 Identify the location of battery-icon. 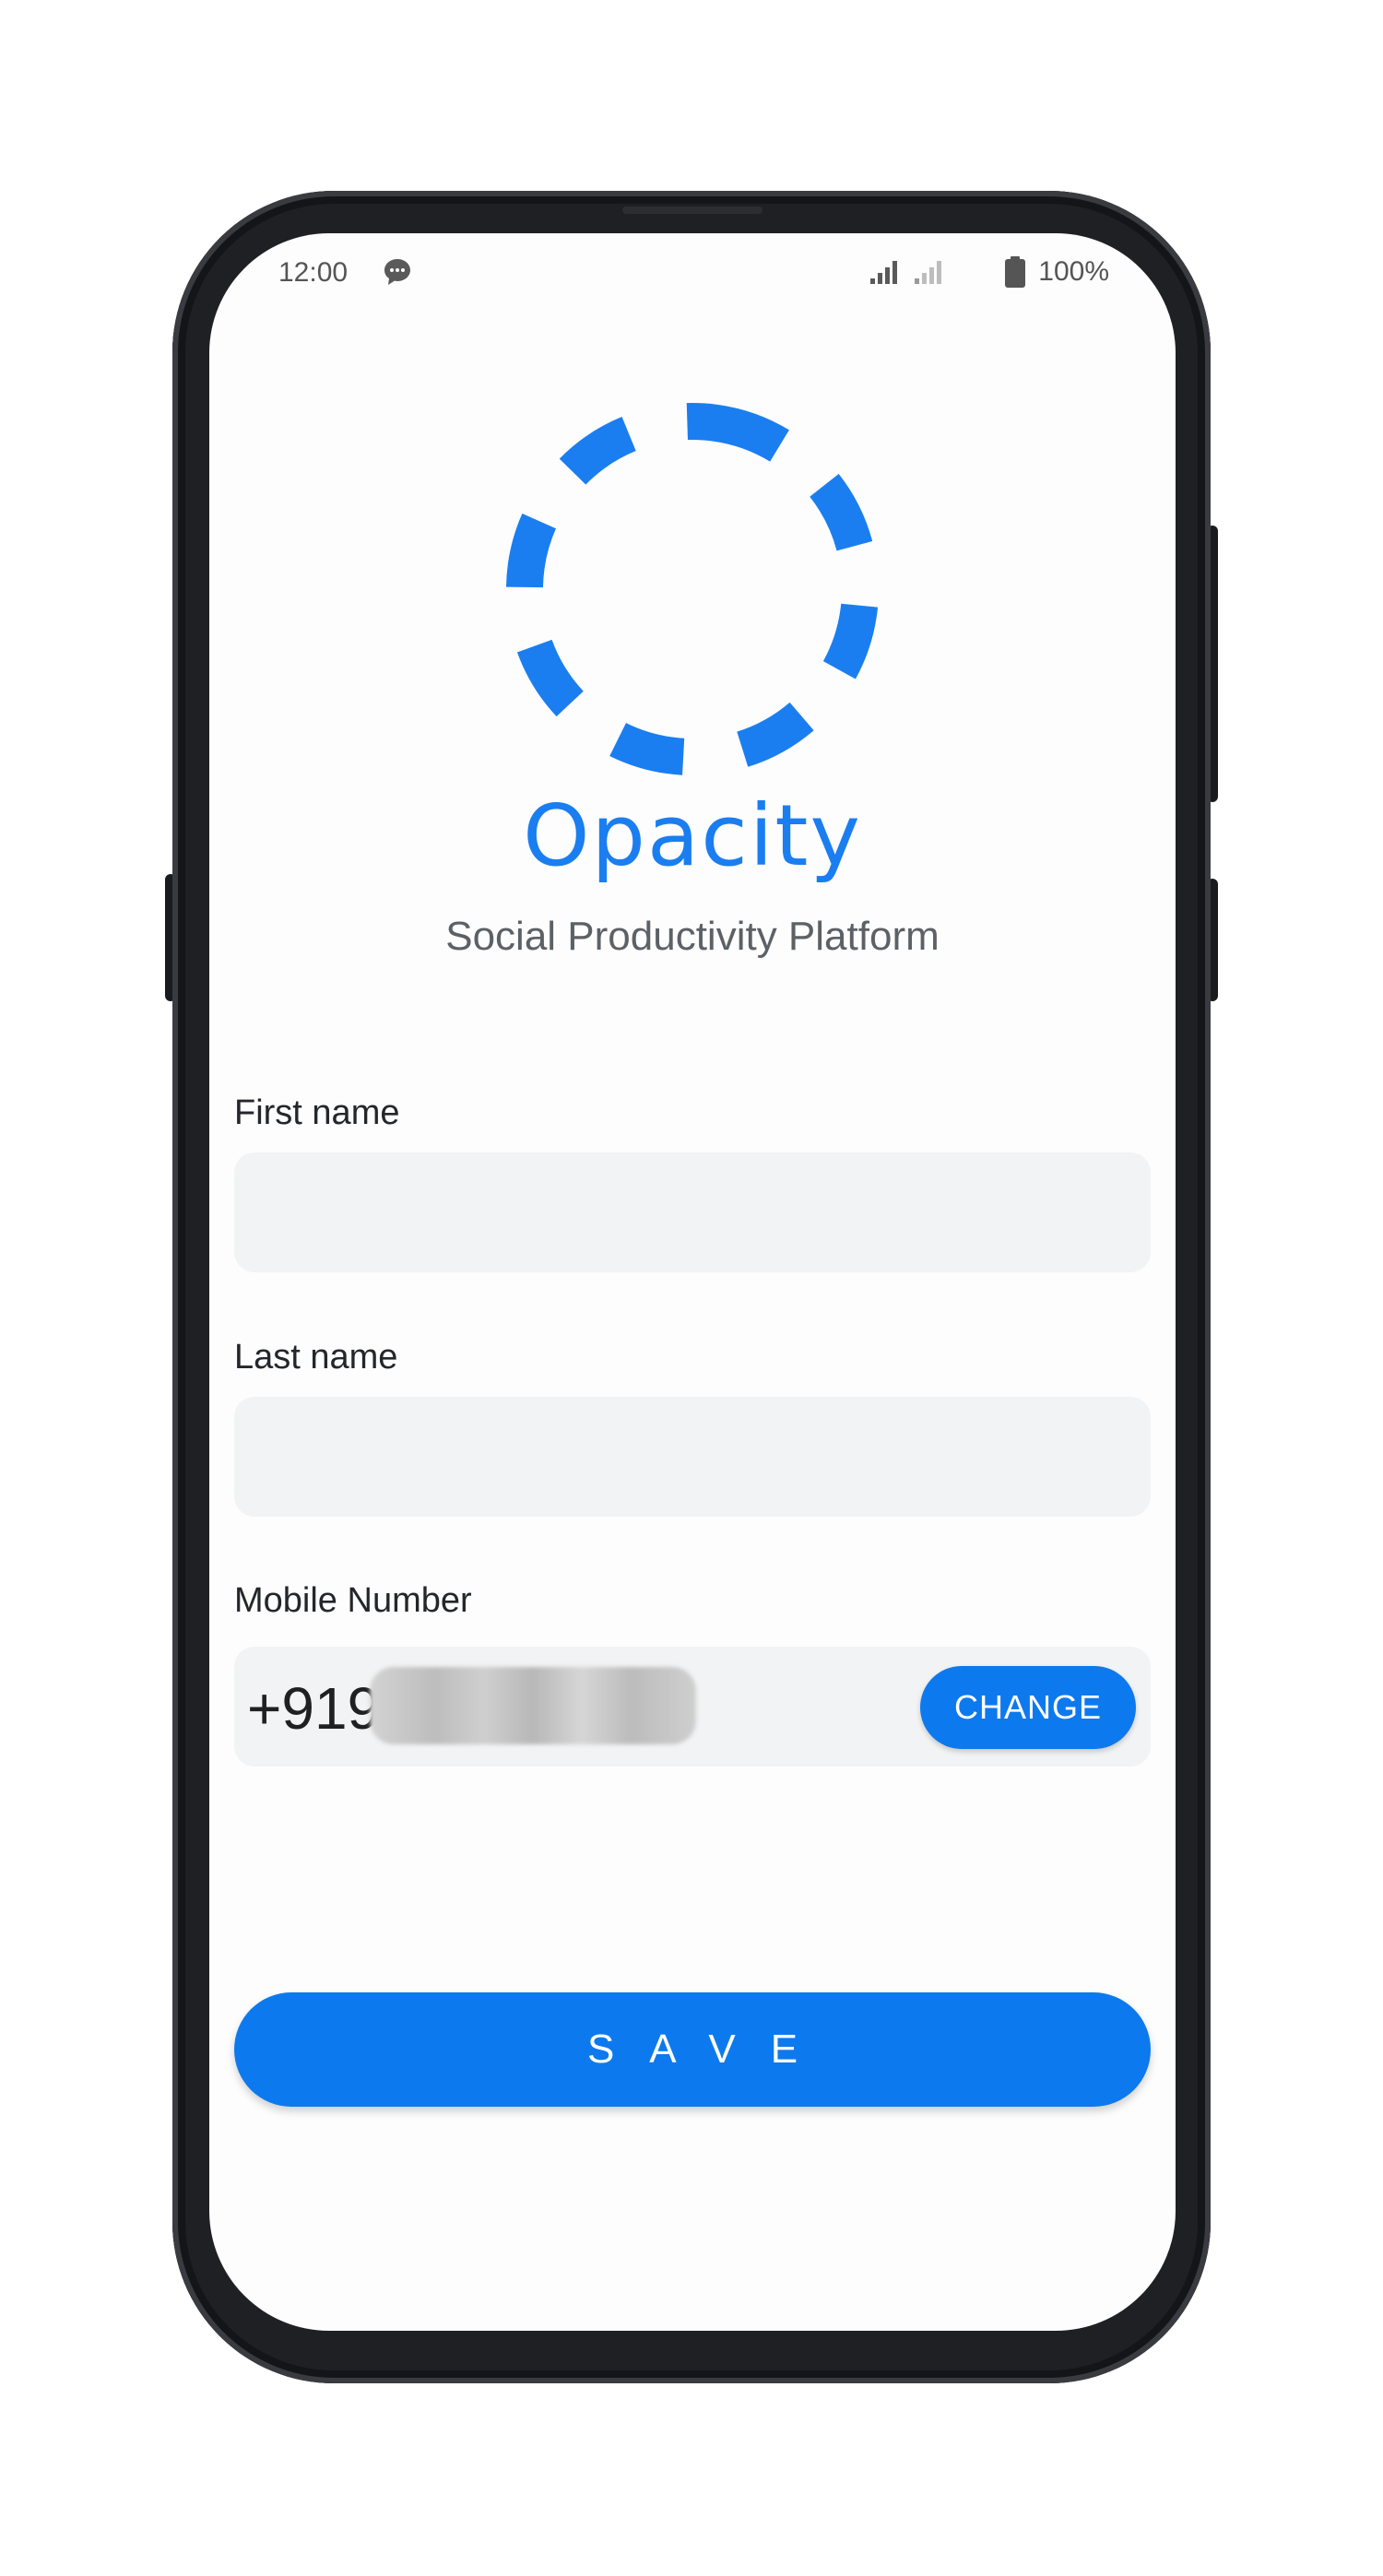
(1015, 272).